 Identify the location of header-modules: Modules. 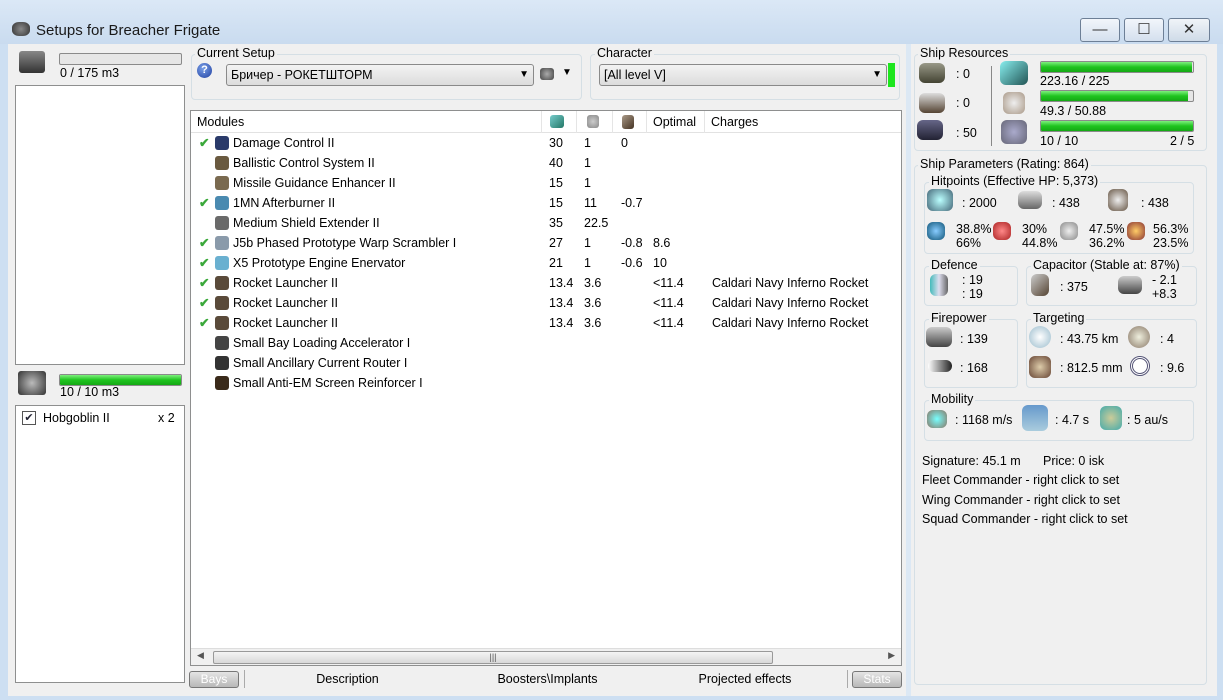
(220, 122).